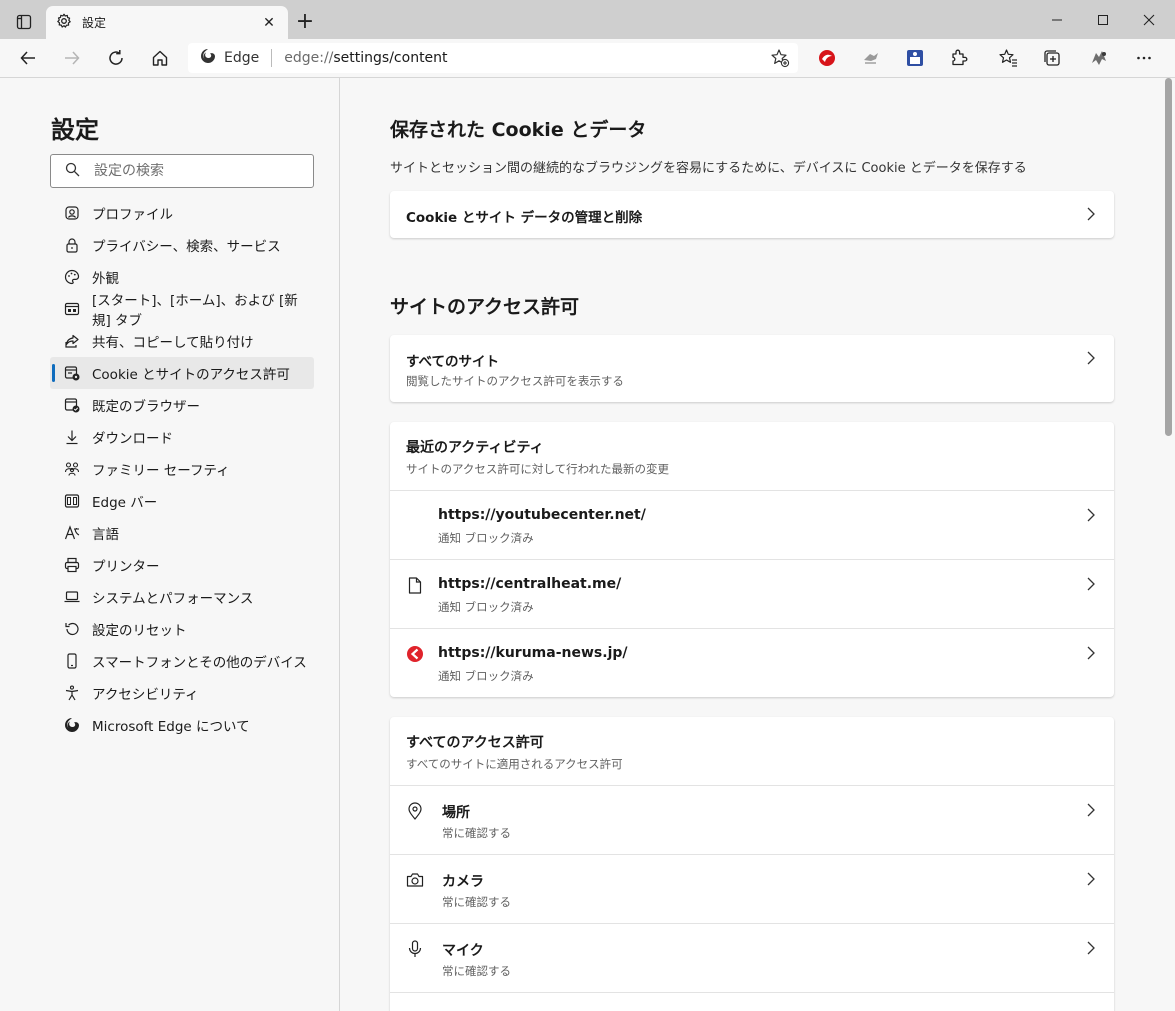  Describe the element at coordinates (780, 58) in the screenshot. I see `add-favorite-icon` at that location.